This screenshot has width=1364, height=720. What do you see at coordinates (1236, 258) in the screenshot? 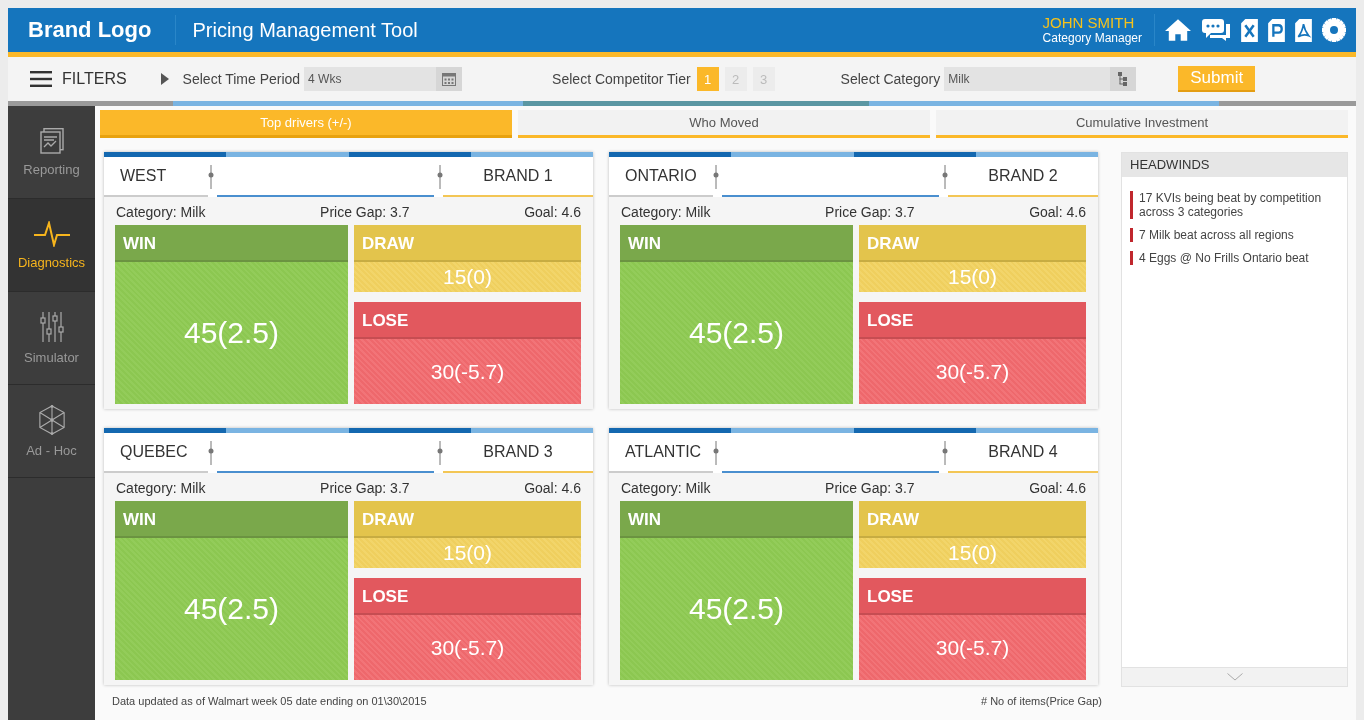
I see `headwind-item: 4 Eggs @ No Frills Ontario beat` at bounding box center [1236, 258].